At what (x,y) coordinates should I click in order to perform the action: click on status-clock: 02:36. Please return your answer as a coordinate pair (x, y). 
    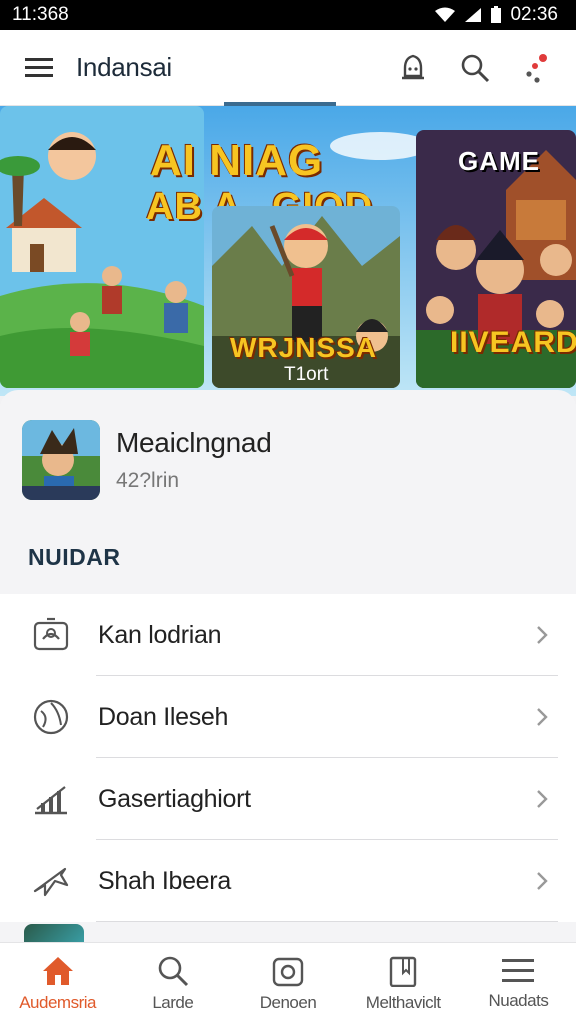
    Looking at the image, I should click on (534, 14).